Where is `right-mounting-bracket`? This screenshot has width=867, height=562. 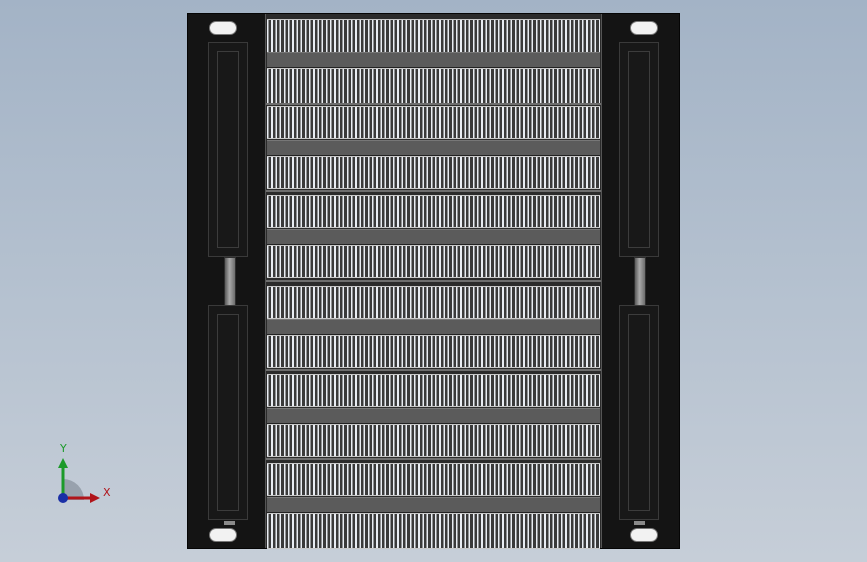 right-mounting-bracket is located at coordinates (640, 281).